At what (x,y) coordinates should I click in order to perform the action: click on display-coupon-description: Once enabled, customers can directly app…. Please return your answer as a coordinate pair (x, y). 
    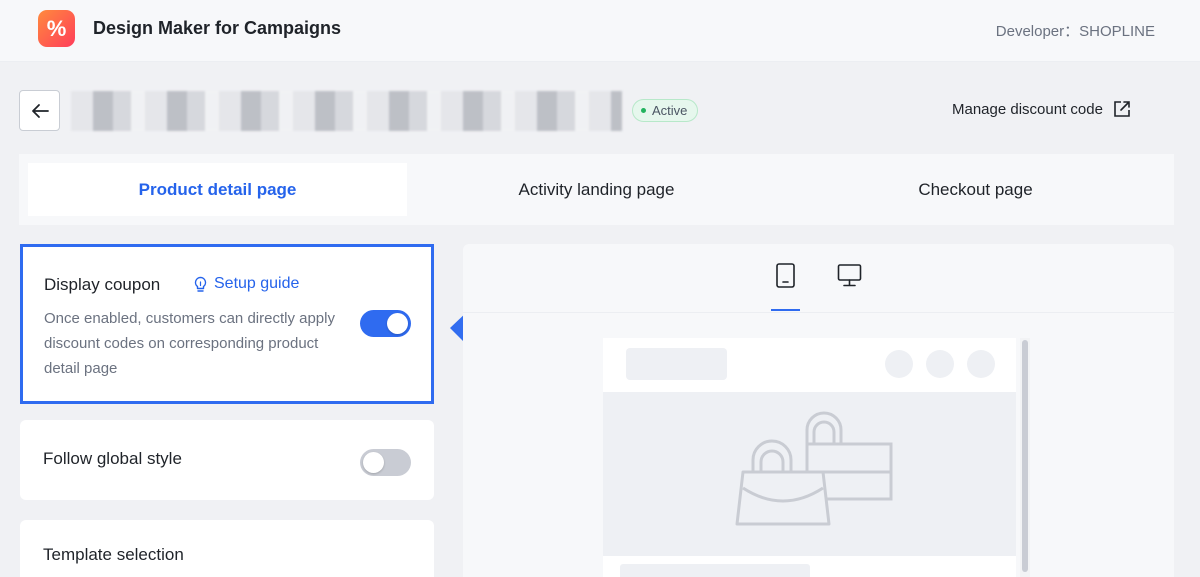
    Looking at the image, I should click on (189, 343).